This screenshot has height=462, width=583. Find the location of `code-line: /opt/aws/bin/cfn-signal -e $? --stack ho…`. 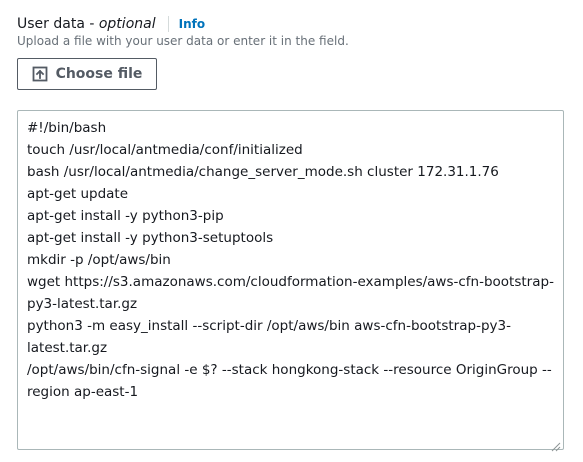

code-line: /opt/aws/bin/cfn-signal -e $? --stack ho… is located at coordinates (289, 370).